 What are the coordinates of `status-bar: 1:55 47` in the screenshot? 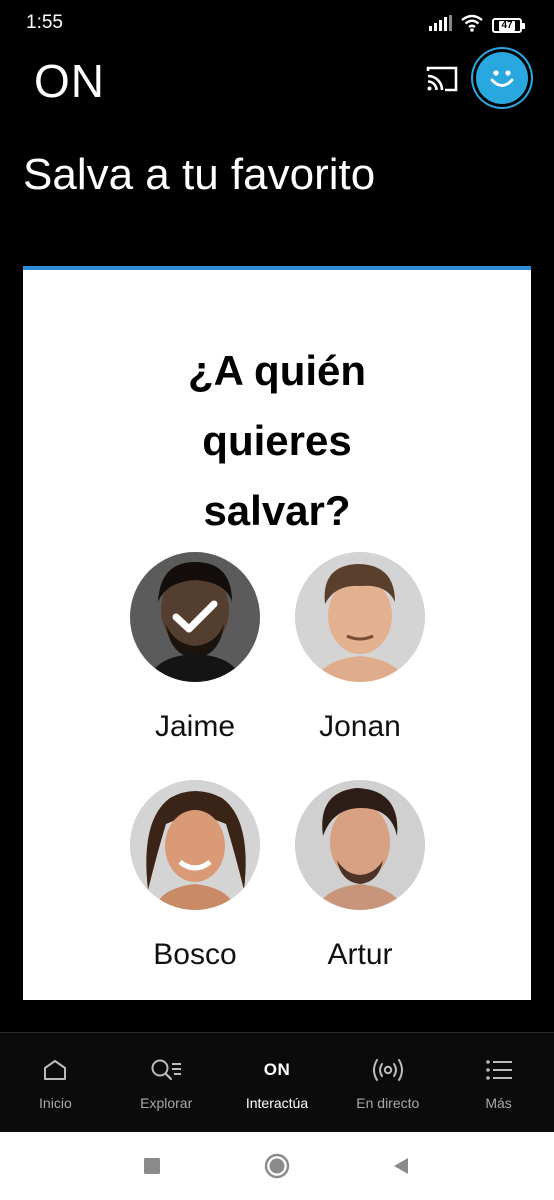 It's located at (277, 24).